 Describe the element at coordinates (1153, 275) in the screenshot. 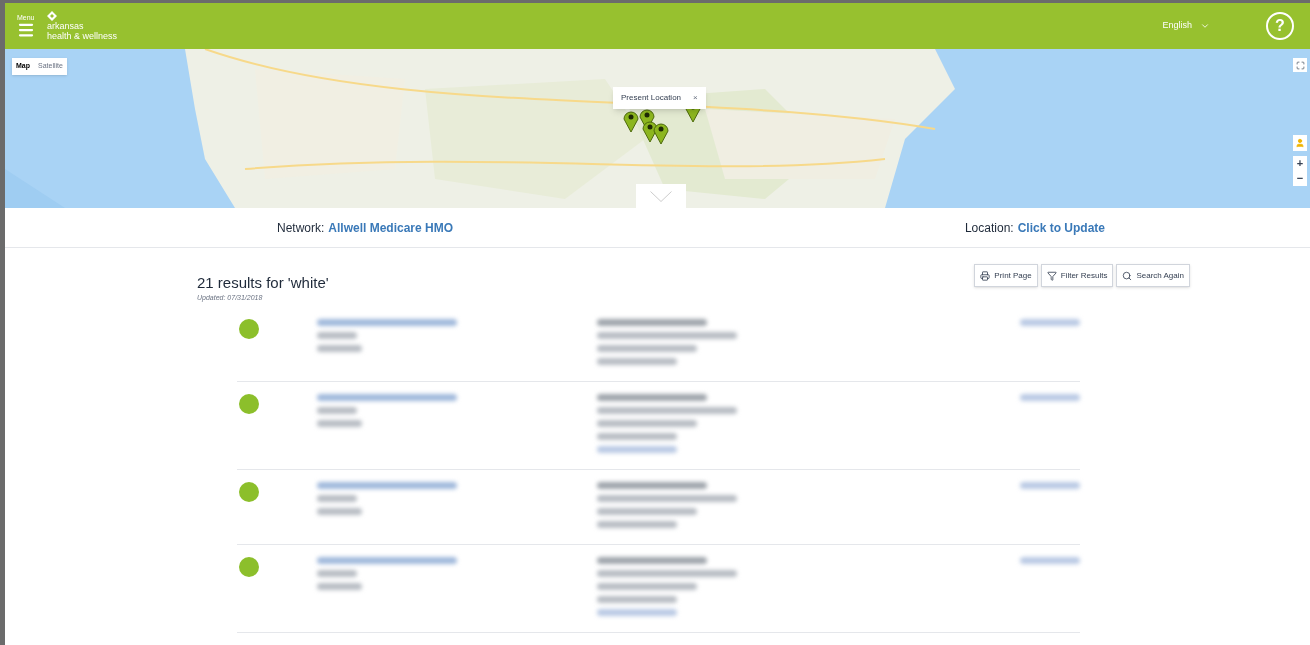

I see `search-button: Search Again` at that location.